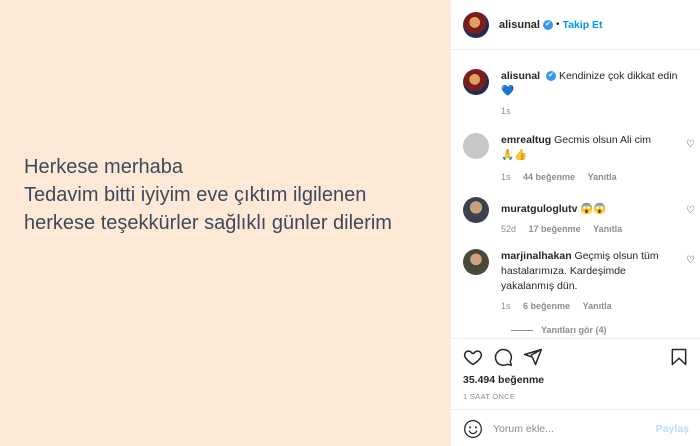 The width and height of the screenshot is (700, 446). What do you see at coordinates (574, 330) in the screenshot?
I see `view-replies-label: Yanıtları gör (4)` at bounding box center [574, 330].